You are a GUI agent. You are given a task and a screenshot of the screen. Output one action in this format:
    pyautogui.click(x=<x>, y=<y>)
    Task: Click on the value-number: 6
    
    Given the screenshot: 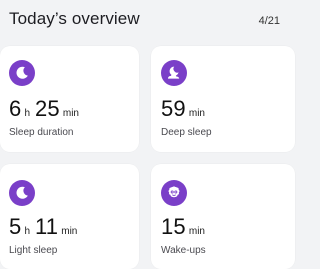 What is the action you would take?
    pyautogui.click(x=15, y=108)
    